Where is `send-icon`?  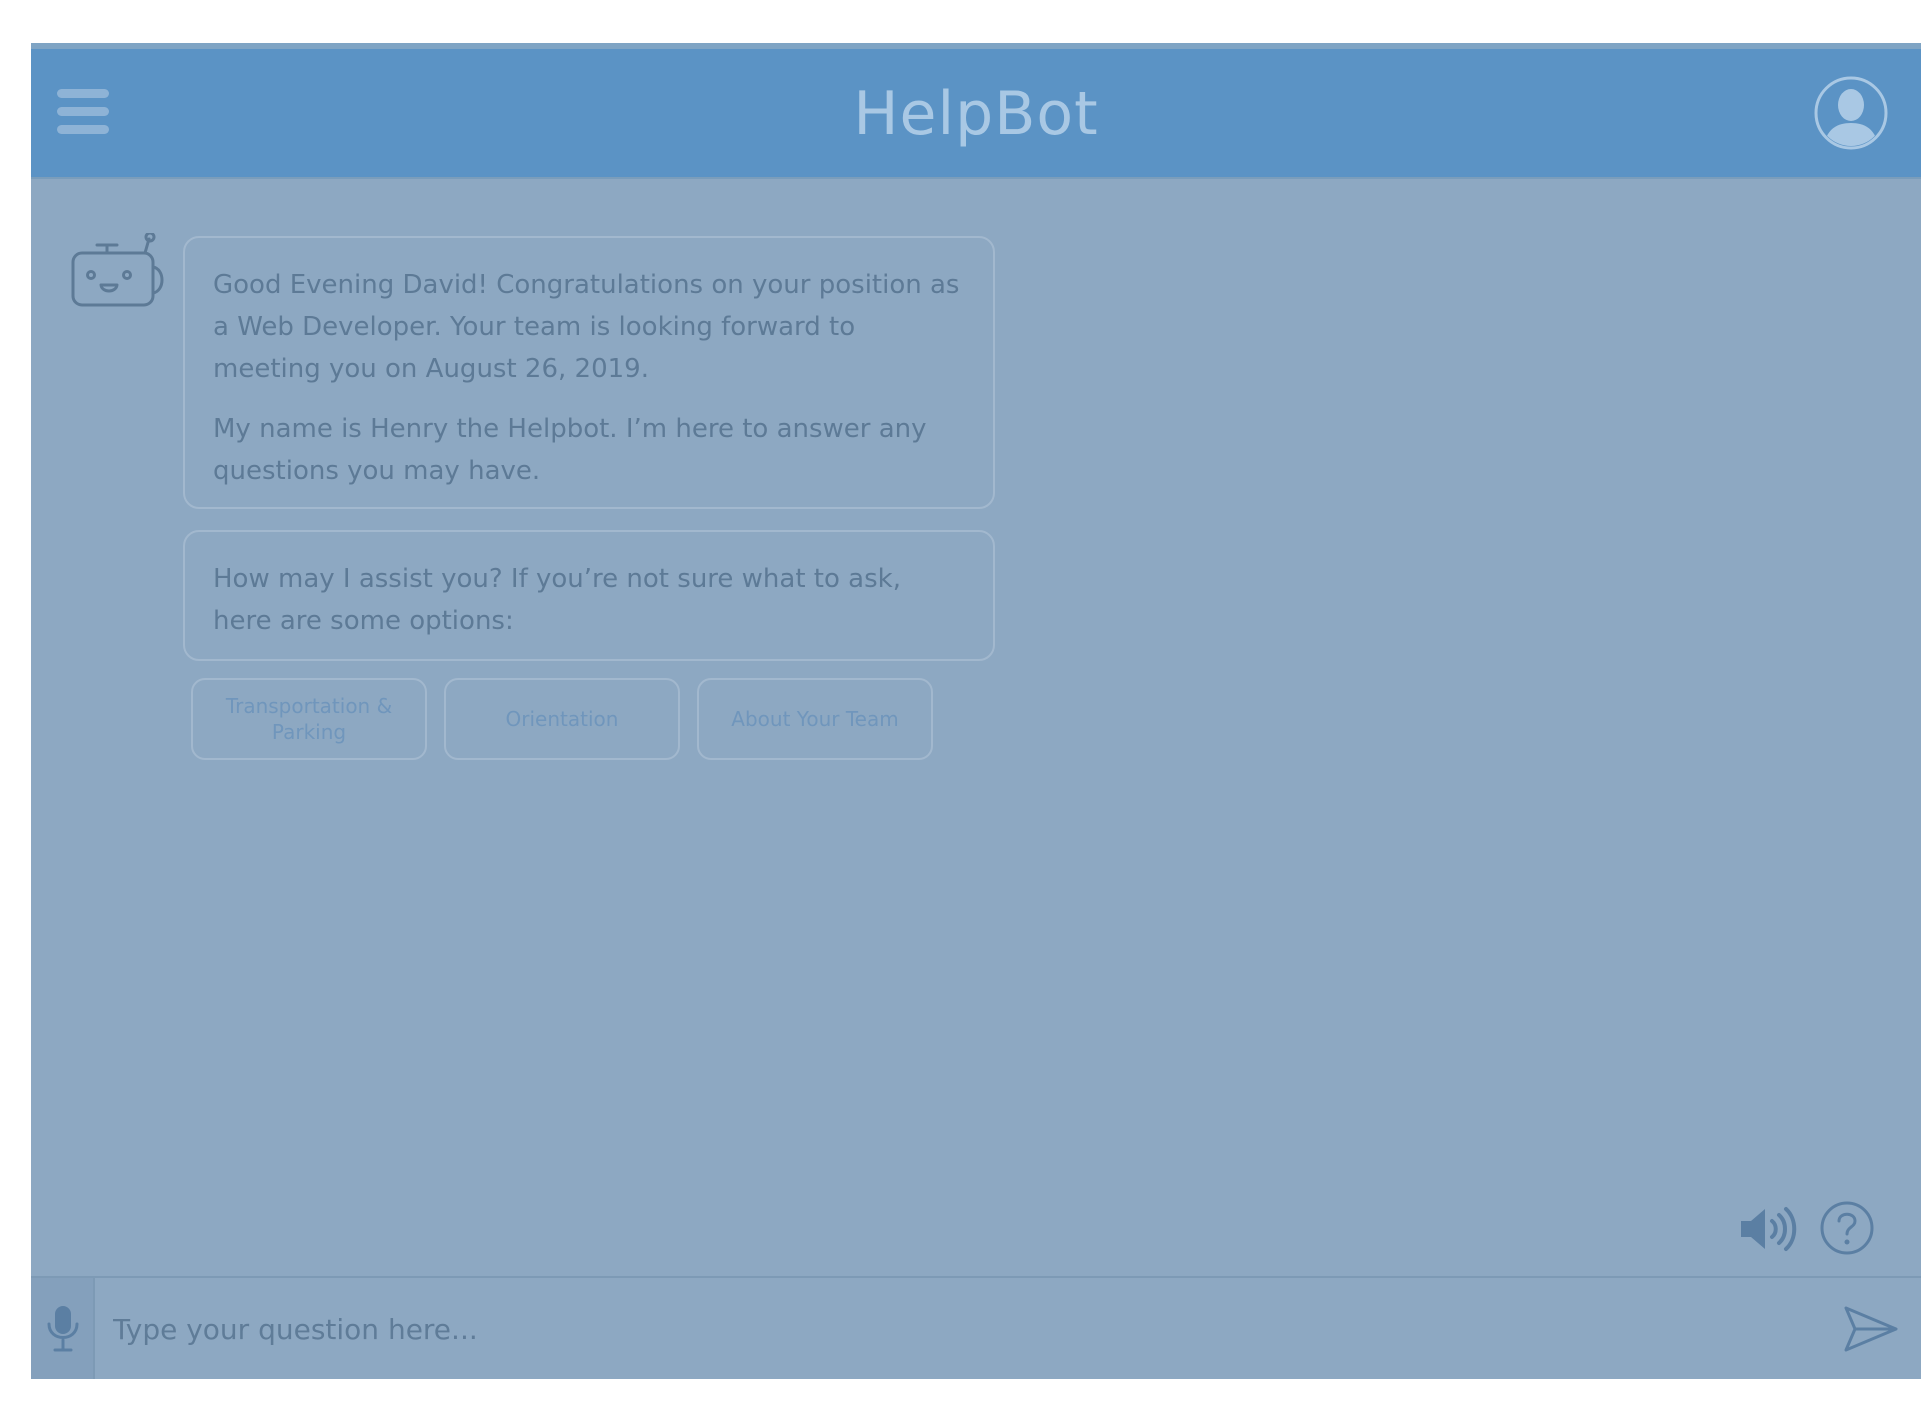
send-icon is located at coordinates (1871, 1329).